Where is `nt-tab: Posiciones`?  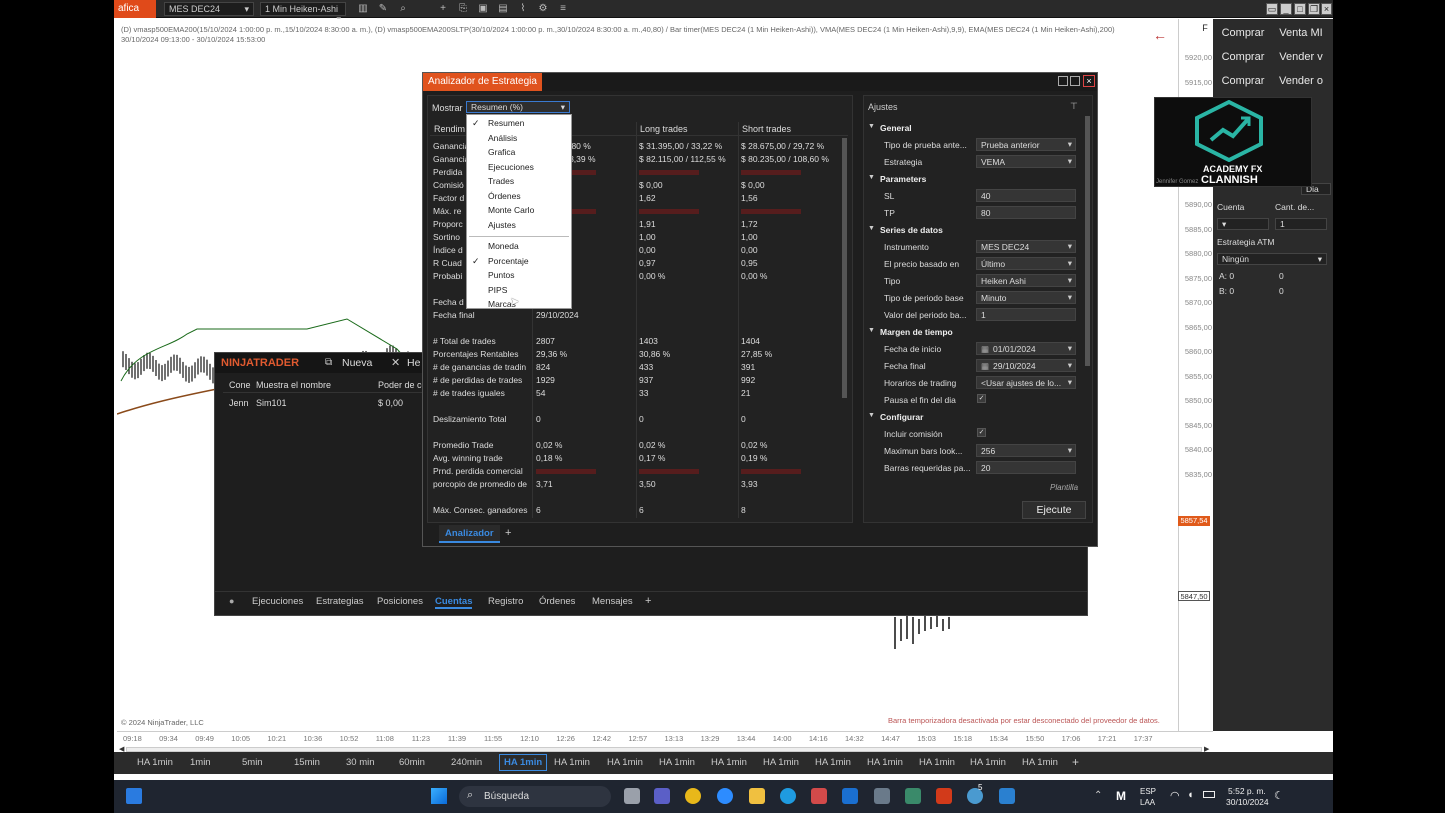 nt-tab: Posiciones is located at coordinates (400, 601).